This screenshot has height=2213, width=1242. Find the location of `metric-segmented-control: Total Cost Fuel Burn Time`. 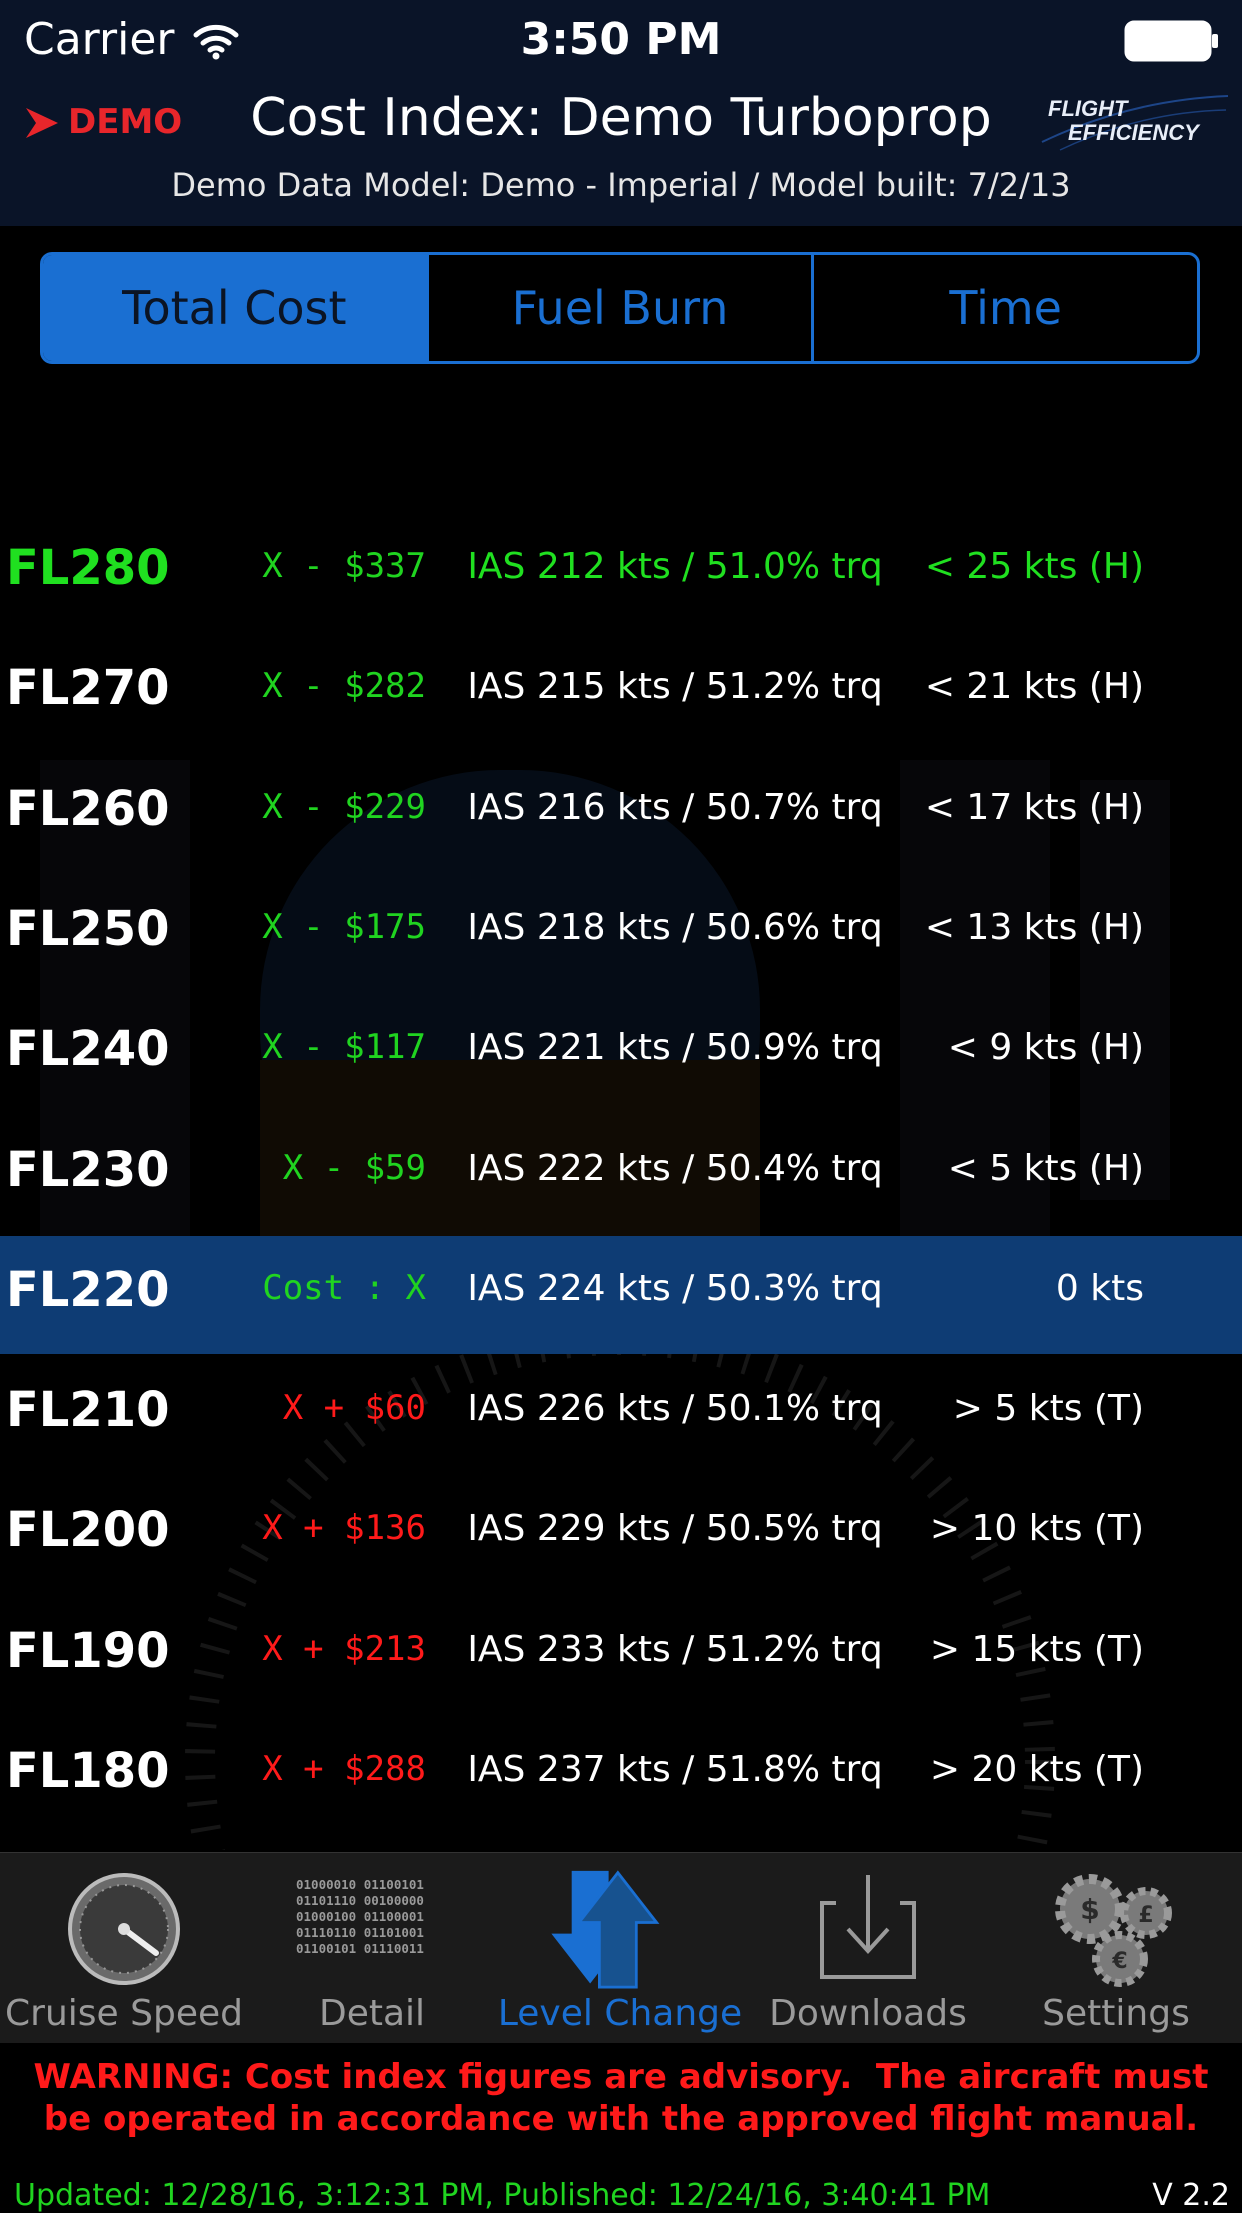

metric-segmented-control: Total Cost Fuel Burn Time is located at coordinates (620, 308).